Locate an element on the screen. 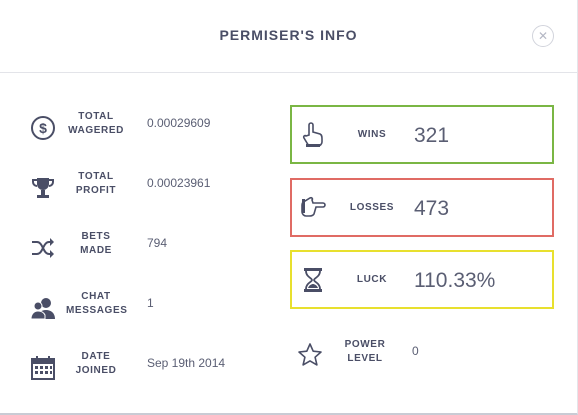  stat-value: 794 is located at coordinates (157, 243).